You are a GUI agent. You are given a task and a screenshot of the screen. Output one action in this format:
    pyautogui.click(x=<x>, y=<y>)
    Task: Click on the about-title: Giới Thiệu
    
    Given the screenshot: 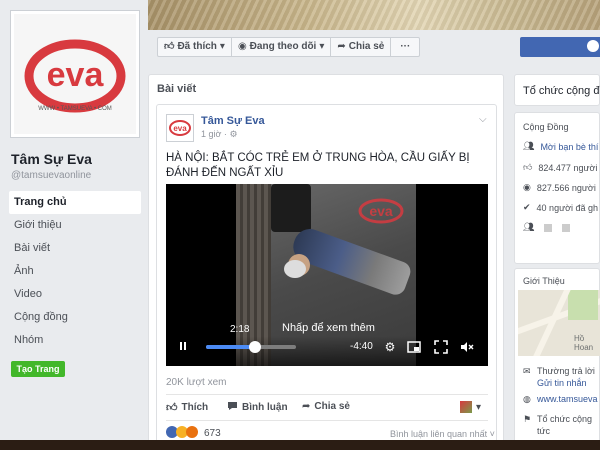 What is the action you would take?
    pyautogui.click(x=544, y=281)
    